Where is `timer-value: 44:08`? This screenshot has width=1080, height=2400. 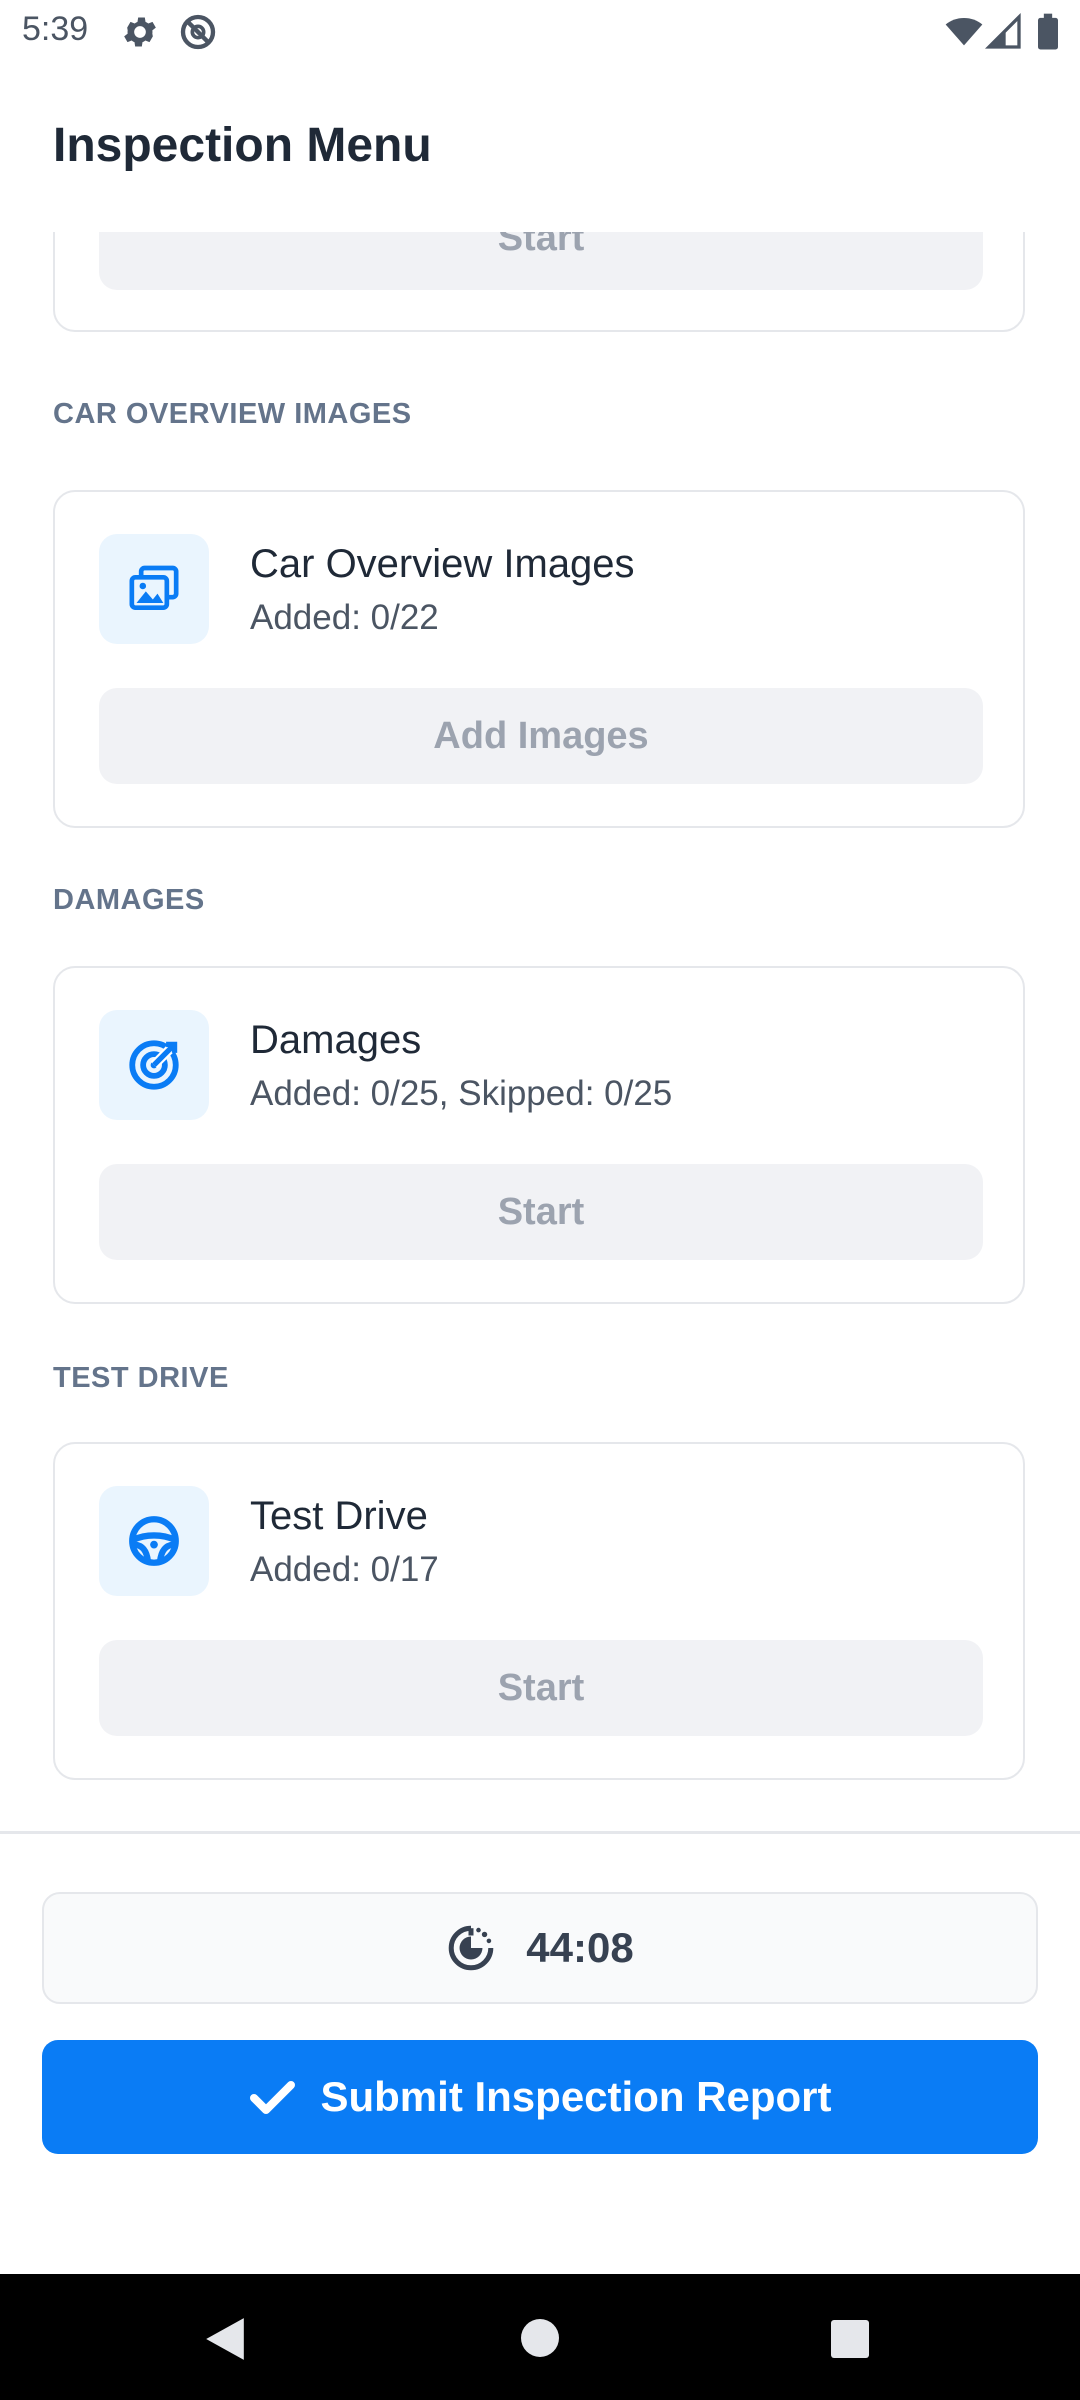 timer-value: 44:08 is located at coordinates (580, 1947).